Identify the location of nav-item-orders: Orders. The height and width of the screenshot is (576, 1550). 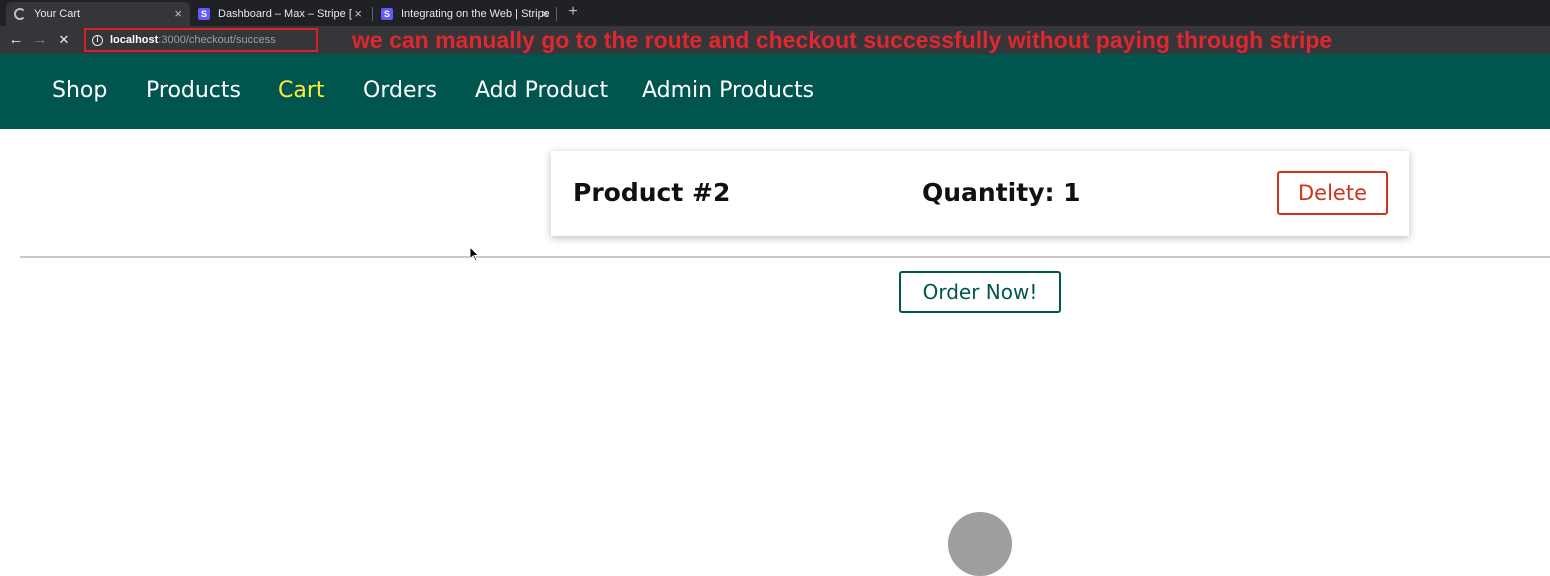
(400, 90).